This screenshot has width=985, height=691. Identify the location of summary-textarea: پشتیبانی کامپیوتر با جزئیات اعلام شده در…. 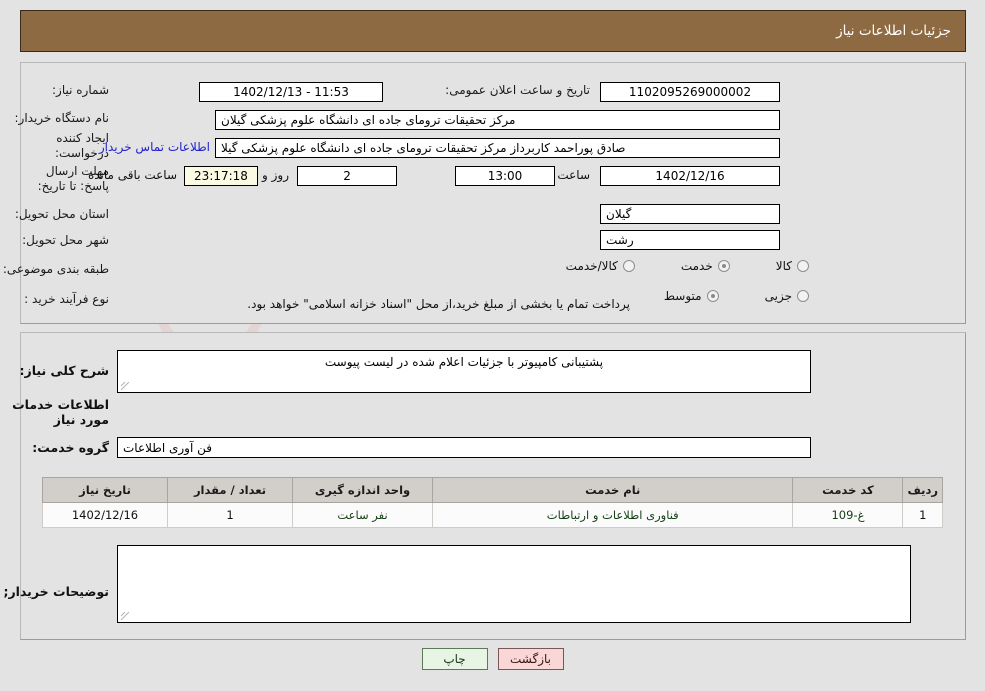
(464, 371).